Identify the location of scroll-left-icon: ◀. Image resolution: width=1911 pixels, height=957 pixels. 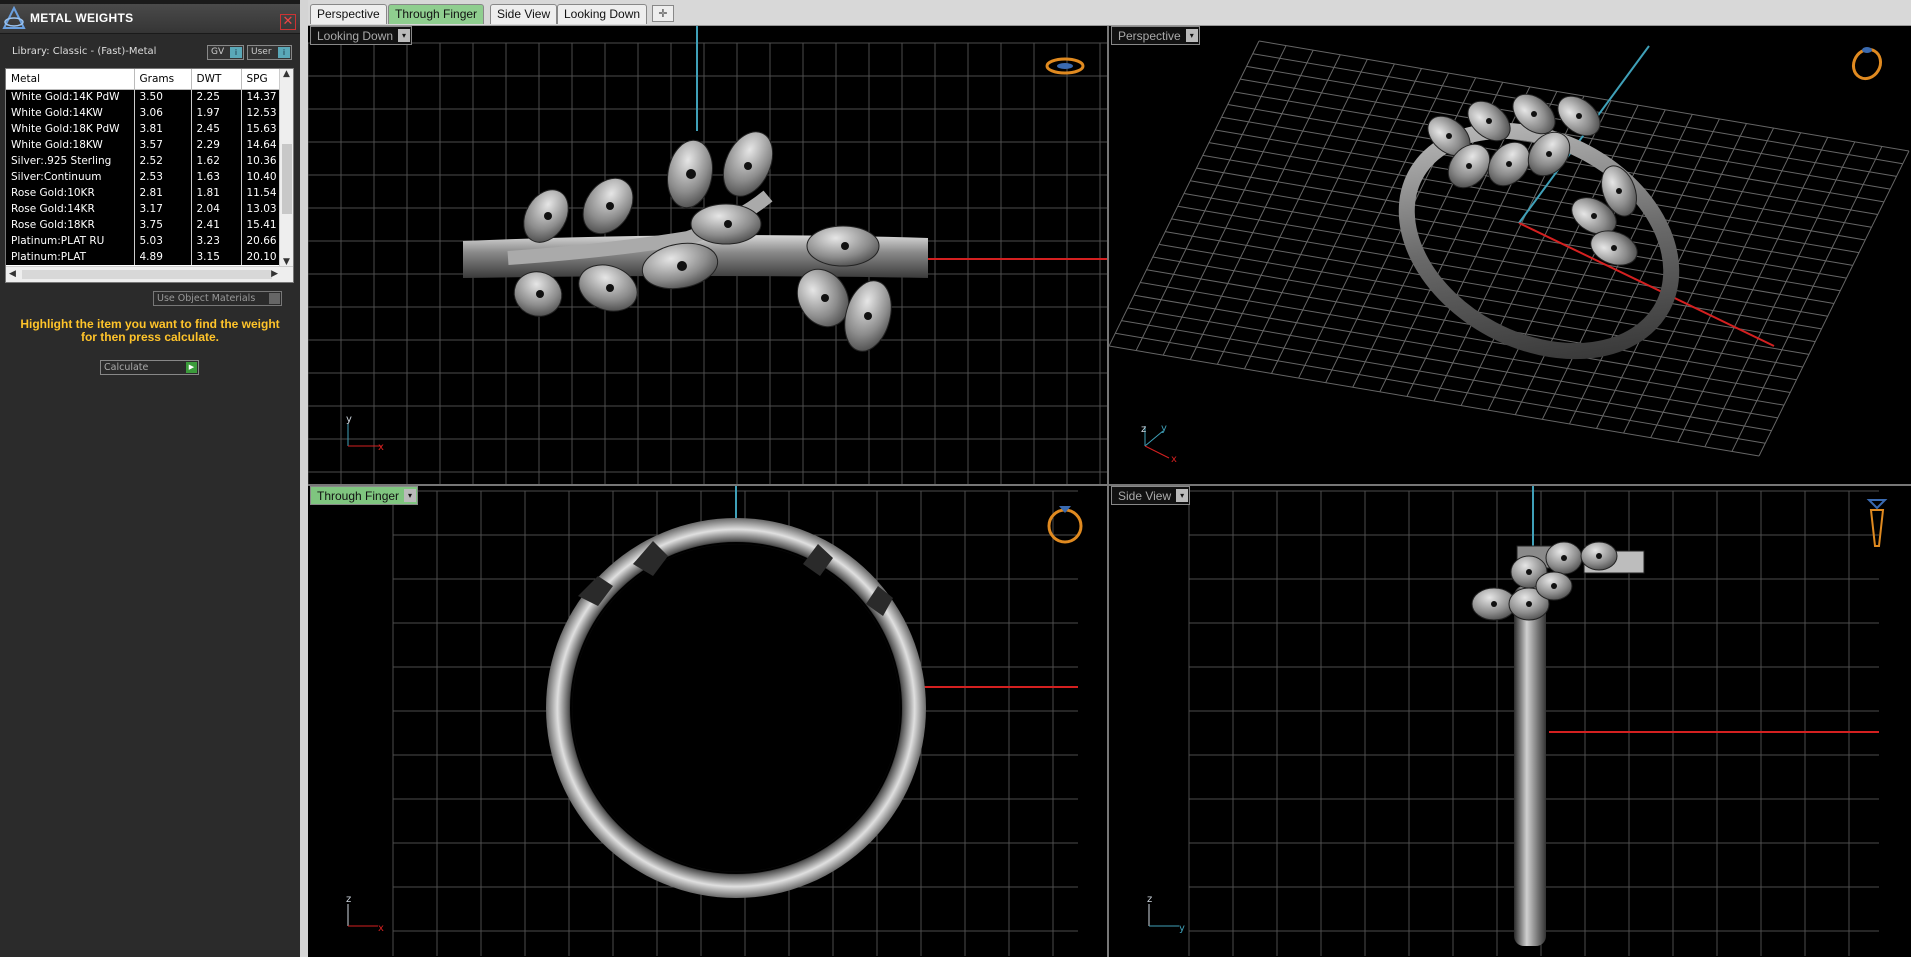
(12, 274).